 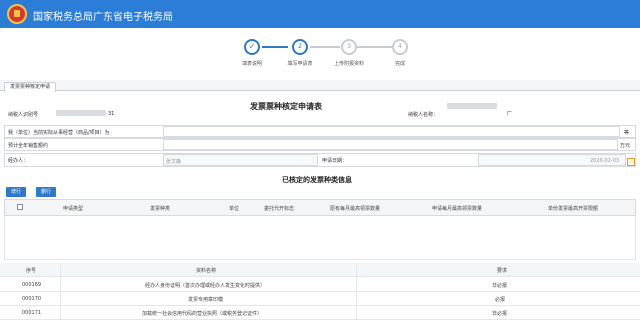 What do you see at coordinates (286, 106) in the screenshot?
I see `form-title: 发票票种核定申请表` at bounding box center [286, 106].